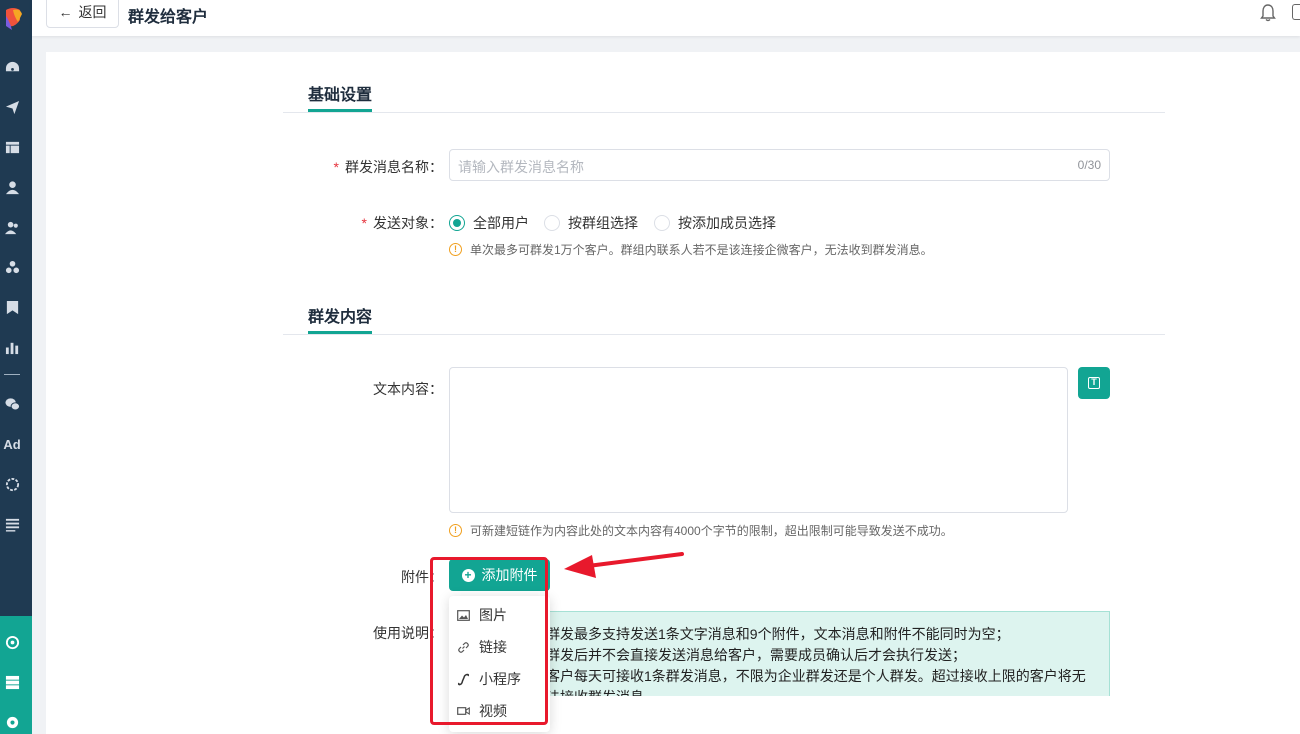 The image size is (1300, 734). I want to click on radio-label: 按添加成员选择, so click(727, 223).